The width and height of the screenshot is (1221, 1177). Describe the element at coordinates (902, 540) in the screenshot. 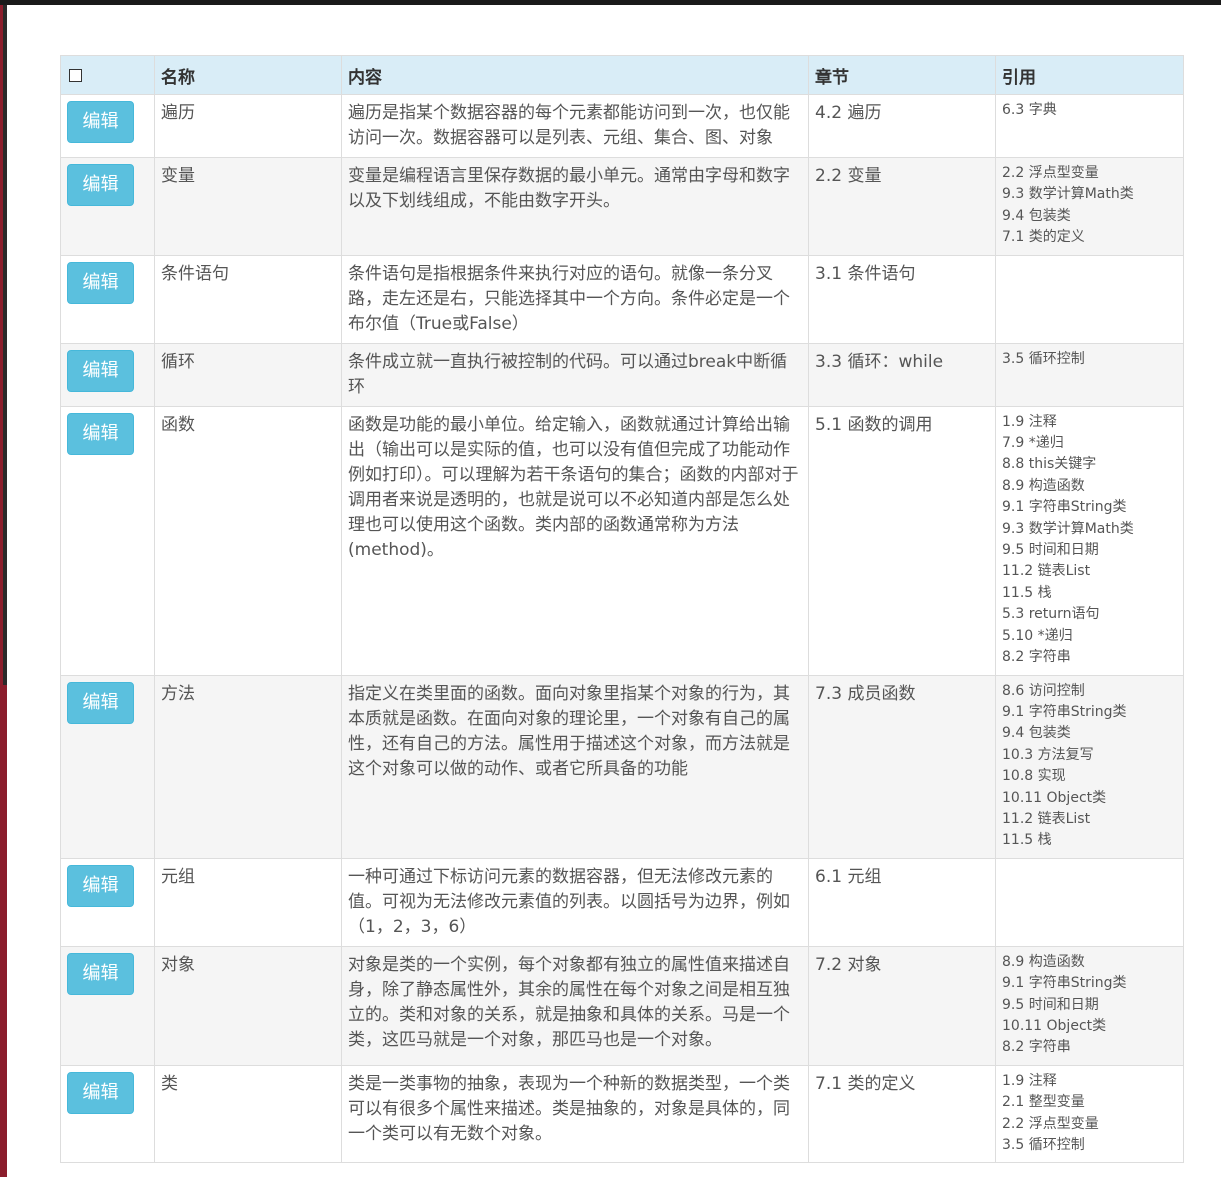

I see `cell-chapter: 5.1 函数的调用` at that location.